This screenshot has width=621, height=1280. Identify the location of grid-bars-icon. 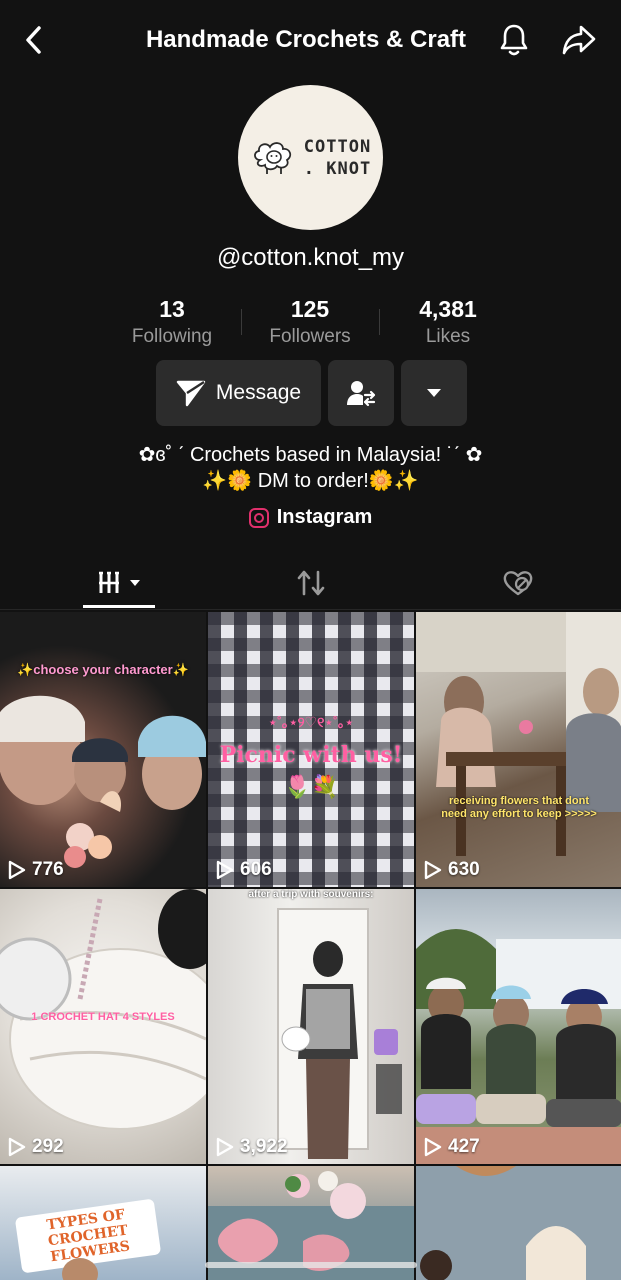
(119, 582).